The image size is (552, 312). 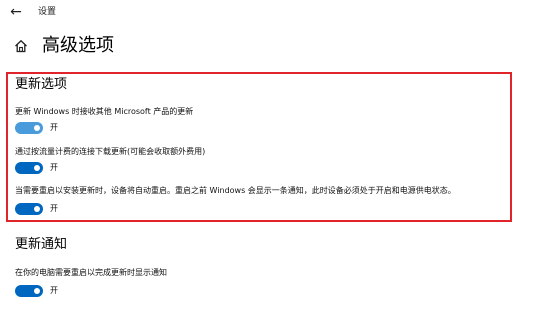 I want to click on toggle-restart-notification, so click(x=29, y=291).